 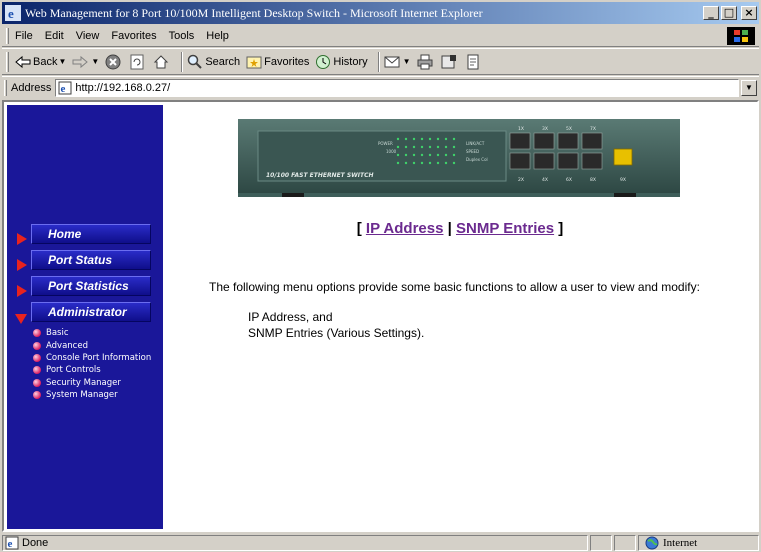 What do you see at coordinates (92, 395) in the screenshot?
I see `submenu-system-manager: System Manager` at bounding box center [92, 395].